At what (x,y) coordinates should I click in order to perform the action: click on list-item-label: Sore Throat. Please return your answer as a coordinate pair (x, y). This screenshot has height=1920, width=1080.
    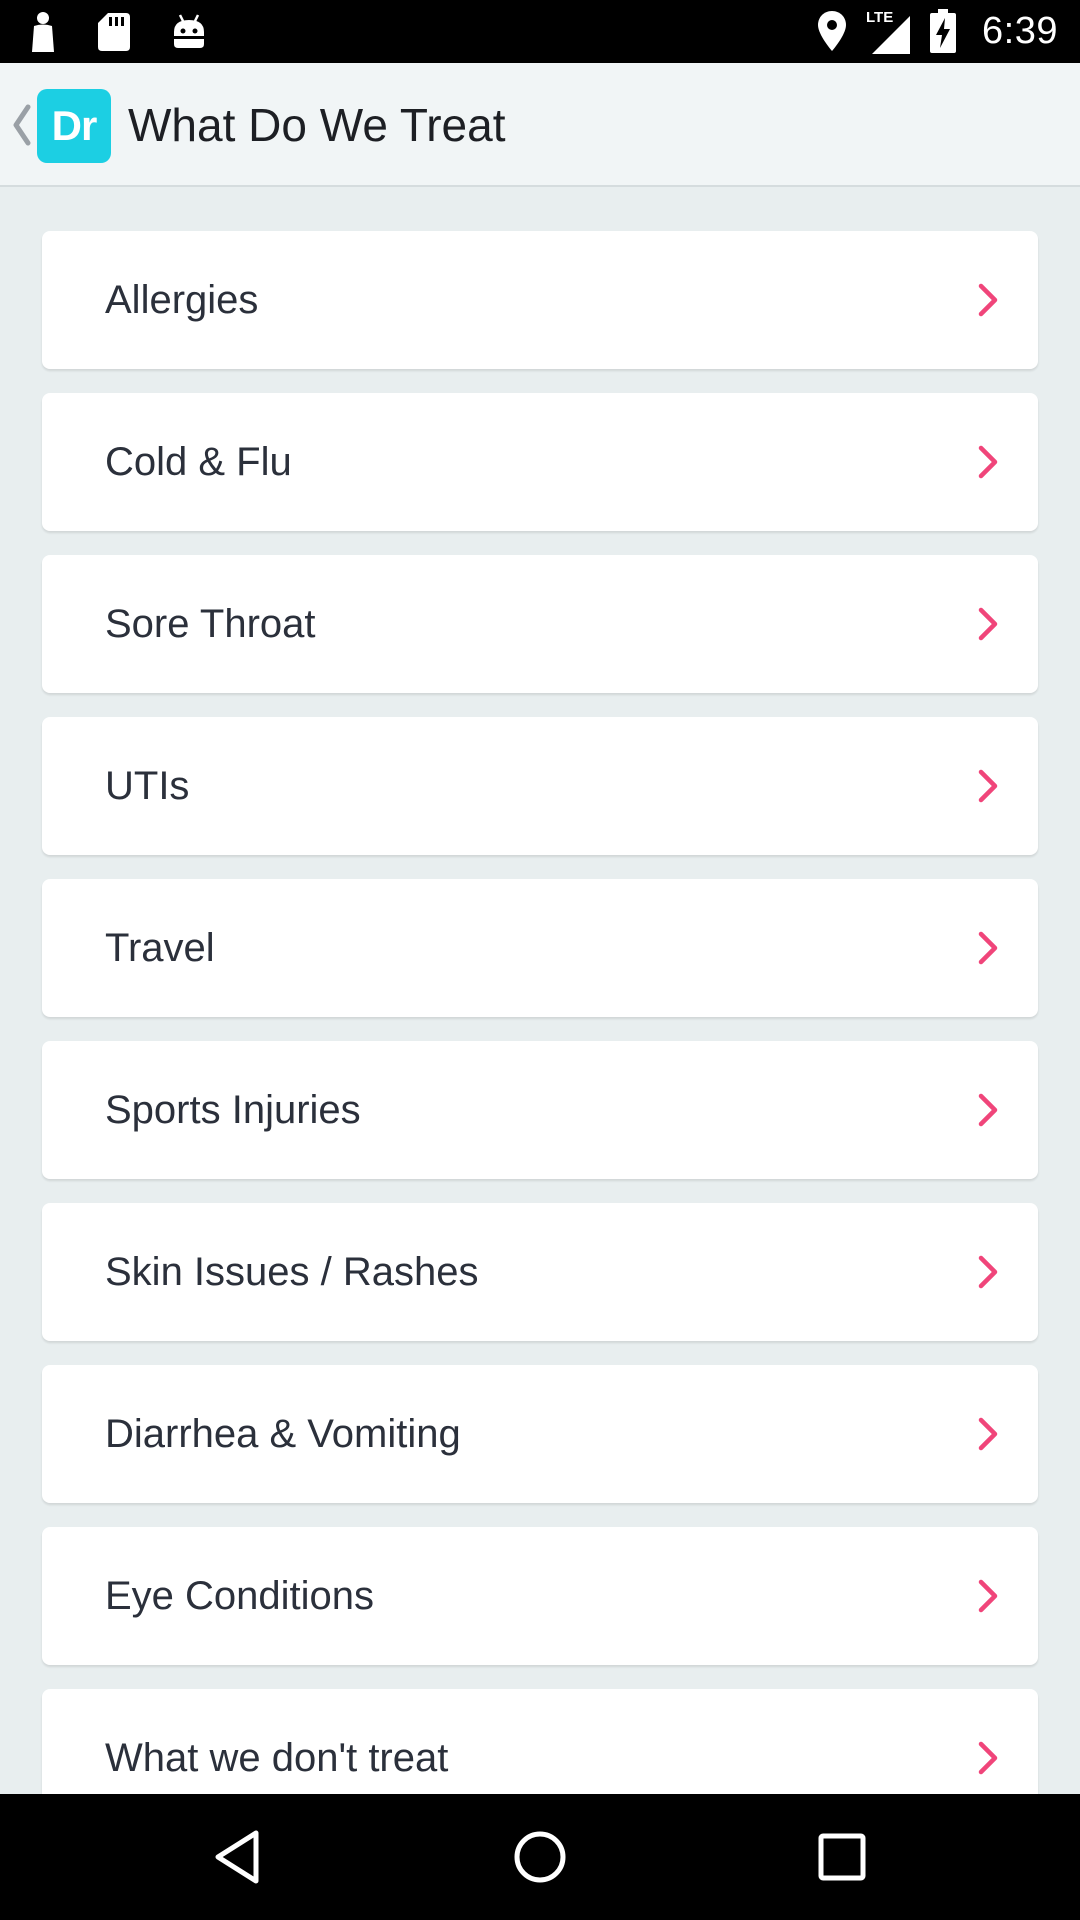
    Looking at the image, I should click on (210, 624).